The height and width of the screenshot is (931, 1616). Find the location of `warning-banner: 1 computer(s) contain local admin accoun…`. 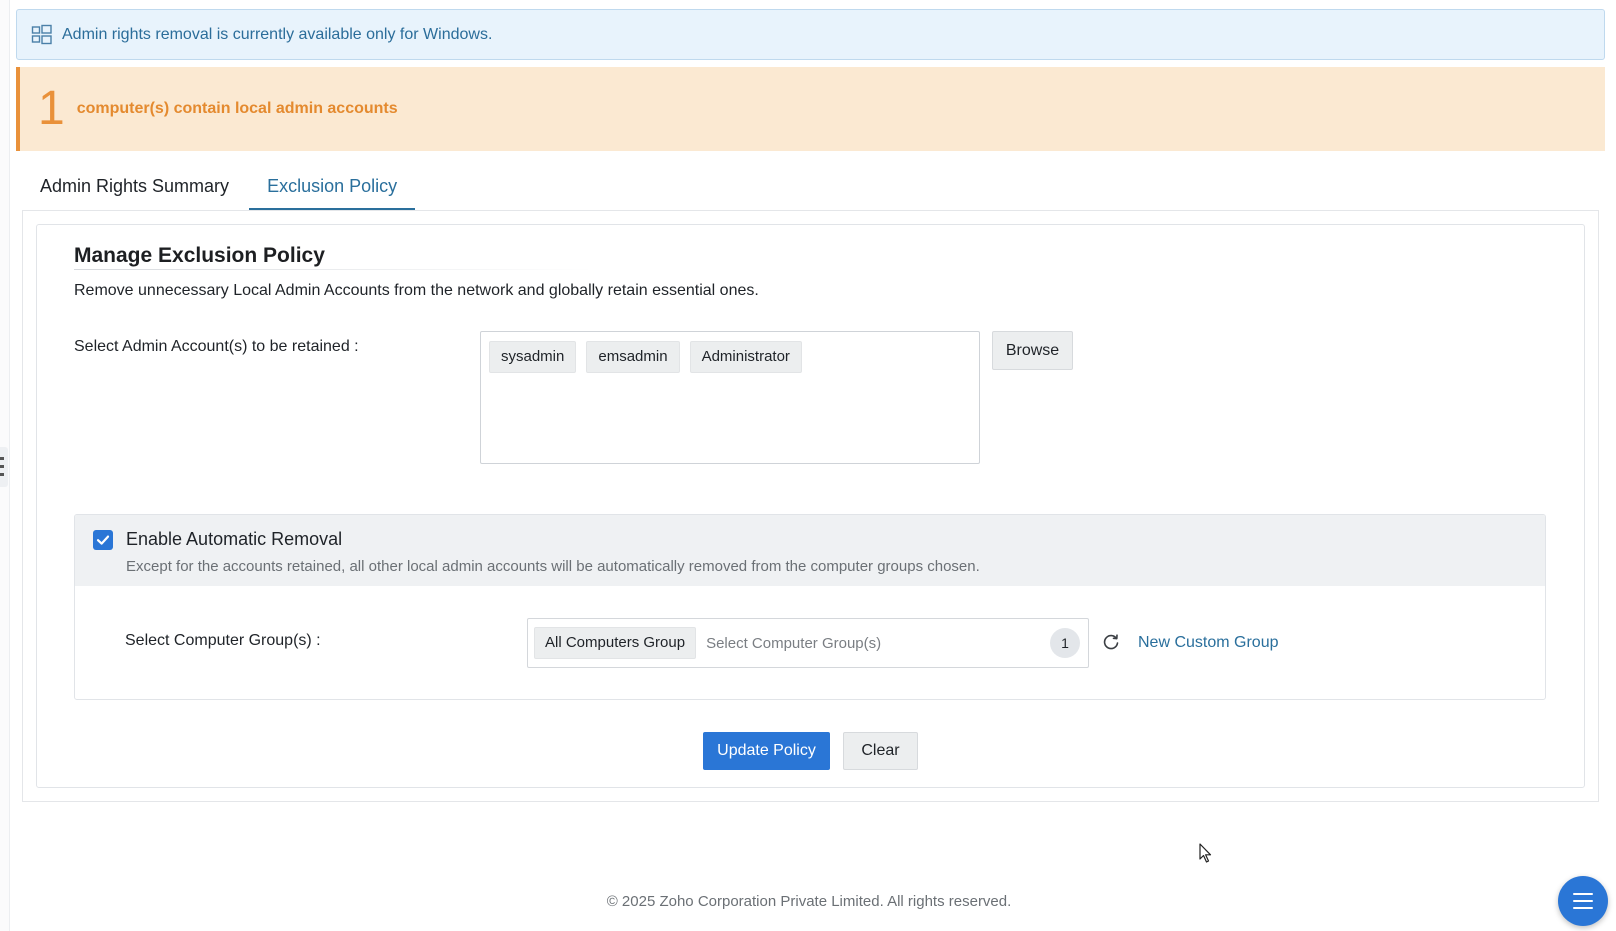

warning-banner: 1 computer(s) contain local admin accoun… is located at coordinates (810, 109).